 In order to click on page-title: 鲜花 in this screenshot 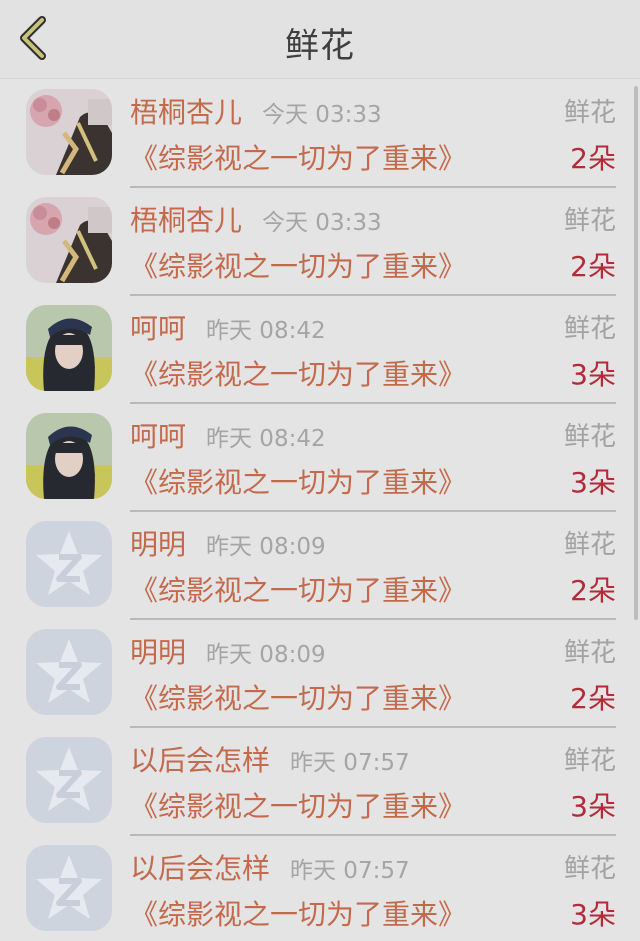, I will do `click(320, 46)`.